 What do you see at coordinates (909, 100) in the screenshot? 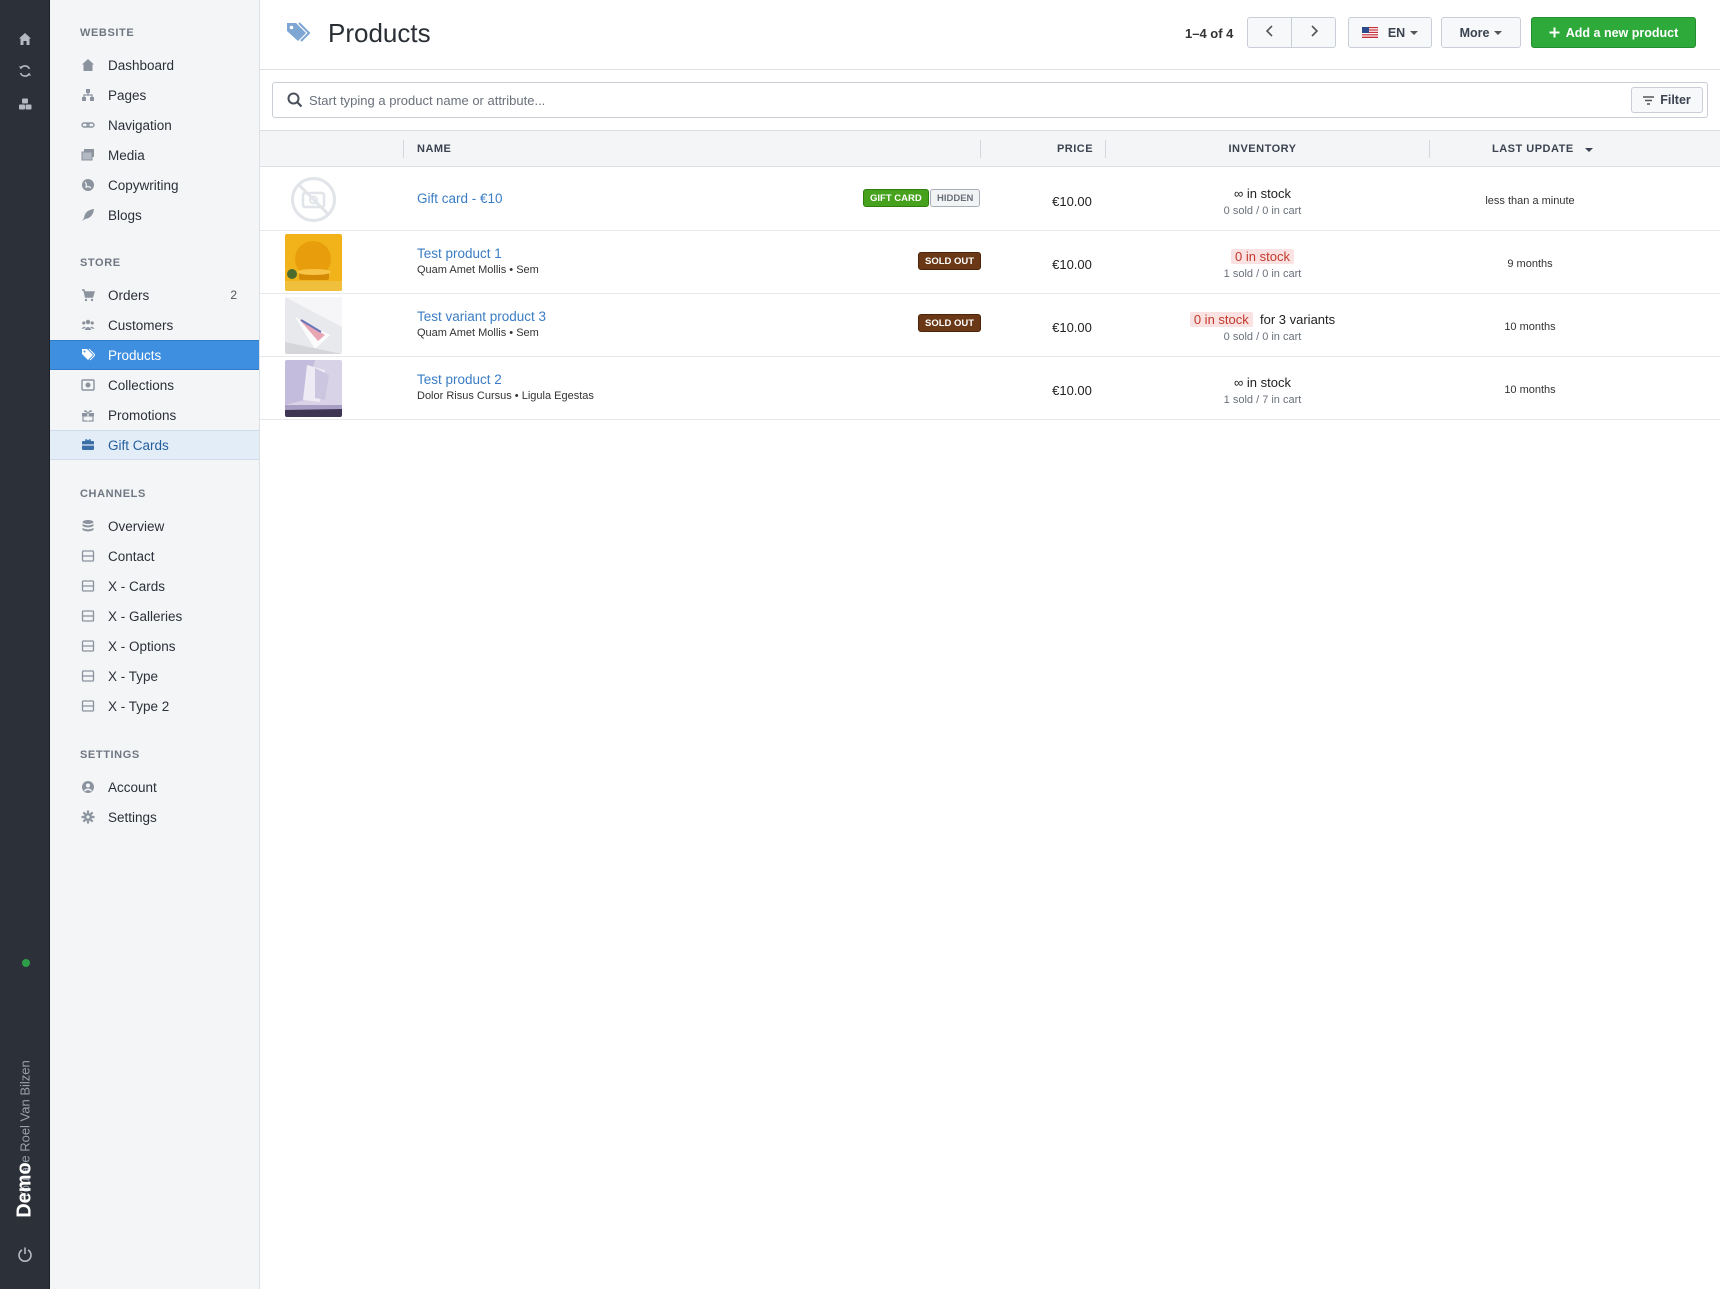
I see `search-input` at bounding box center [909, 100].